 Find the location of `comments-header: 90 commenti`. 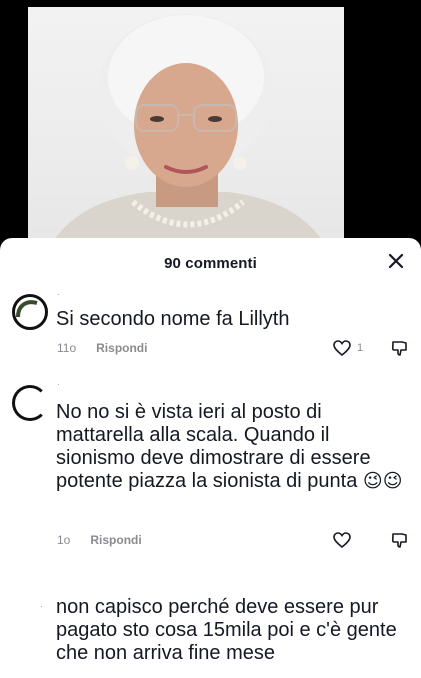

comments-header: 90 commenti is located at coordinates (210, 261).